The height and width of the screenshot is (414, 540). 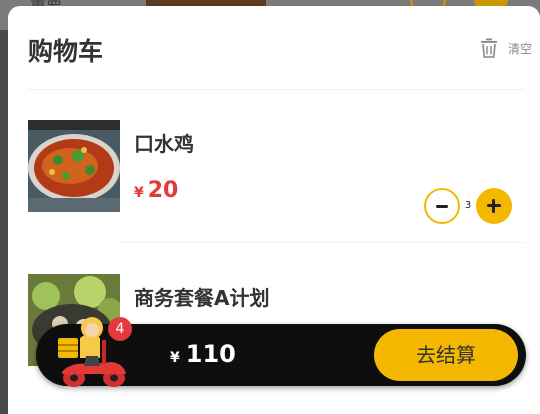 I want to click on cart-header: 购物车 清空, so click(x=280, y=50).